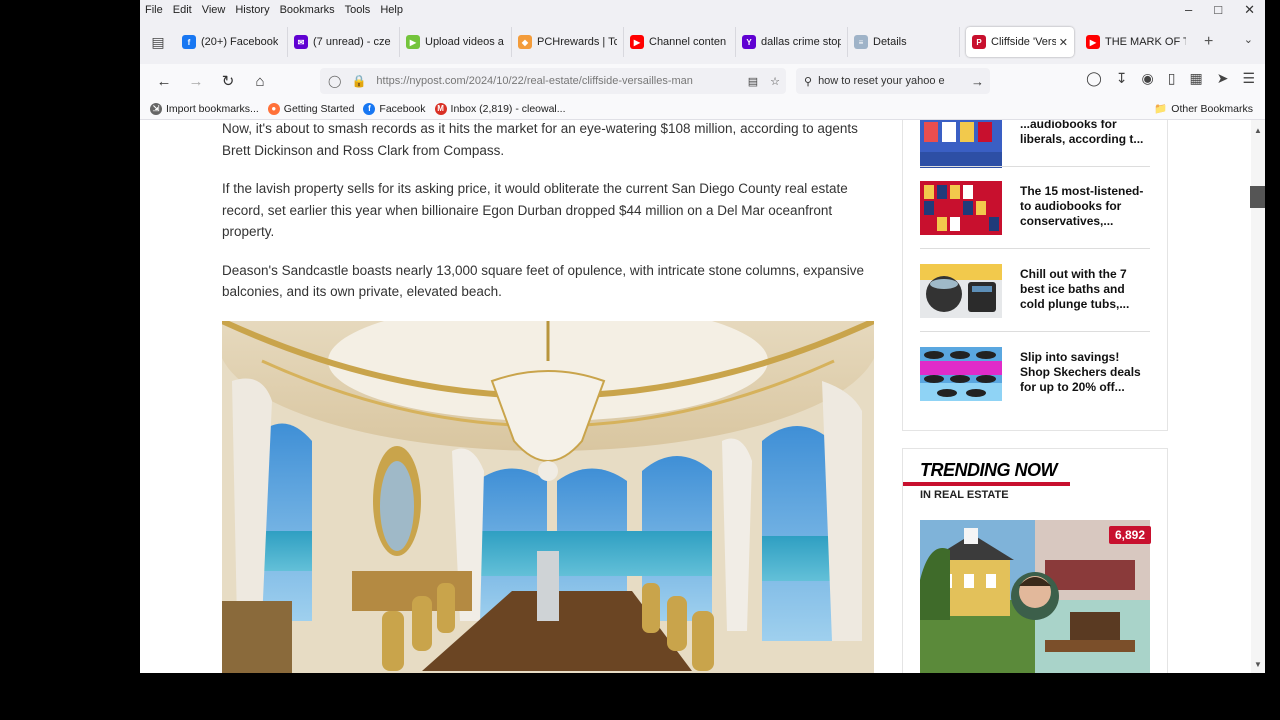 Image resolution: width=1280 pixels, height=720 pixels. What do you see at coordinates (977, 81) in the screenshot?
I see `go-arrow-icon: →` at bounding box center [977, 81].